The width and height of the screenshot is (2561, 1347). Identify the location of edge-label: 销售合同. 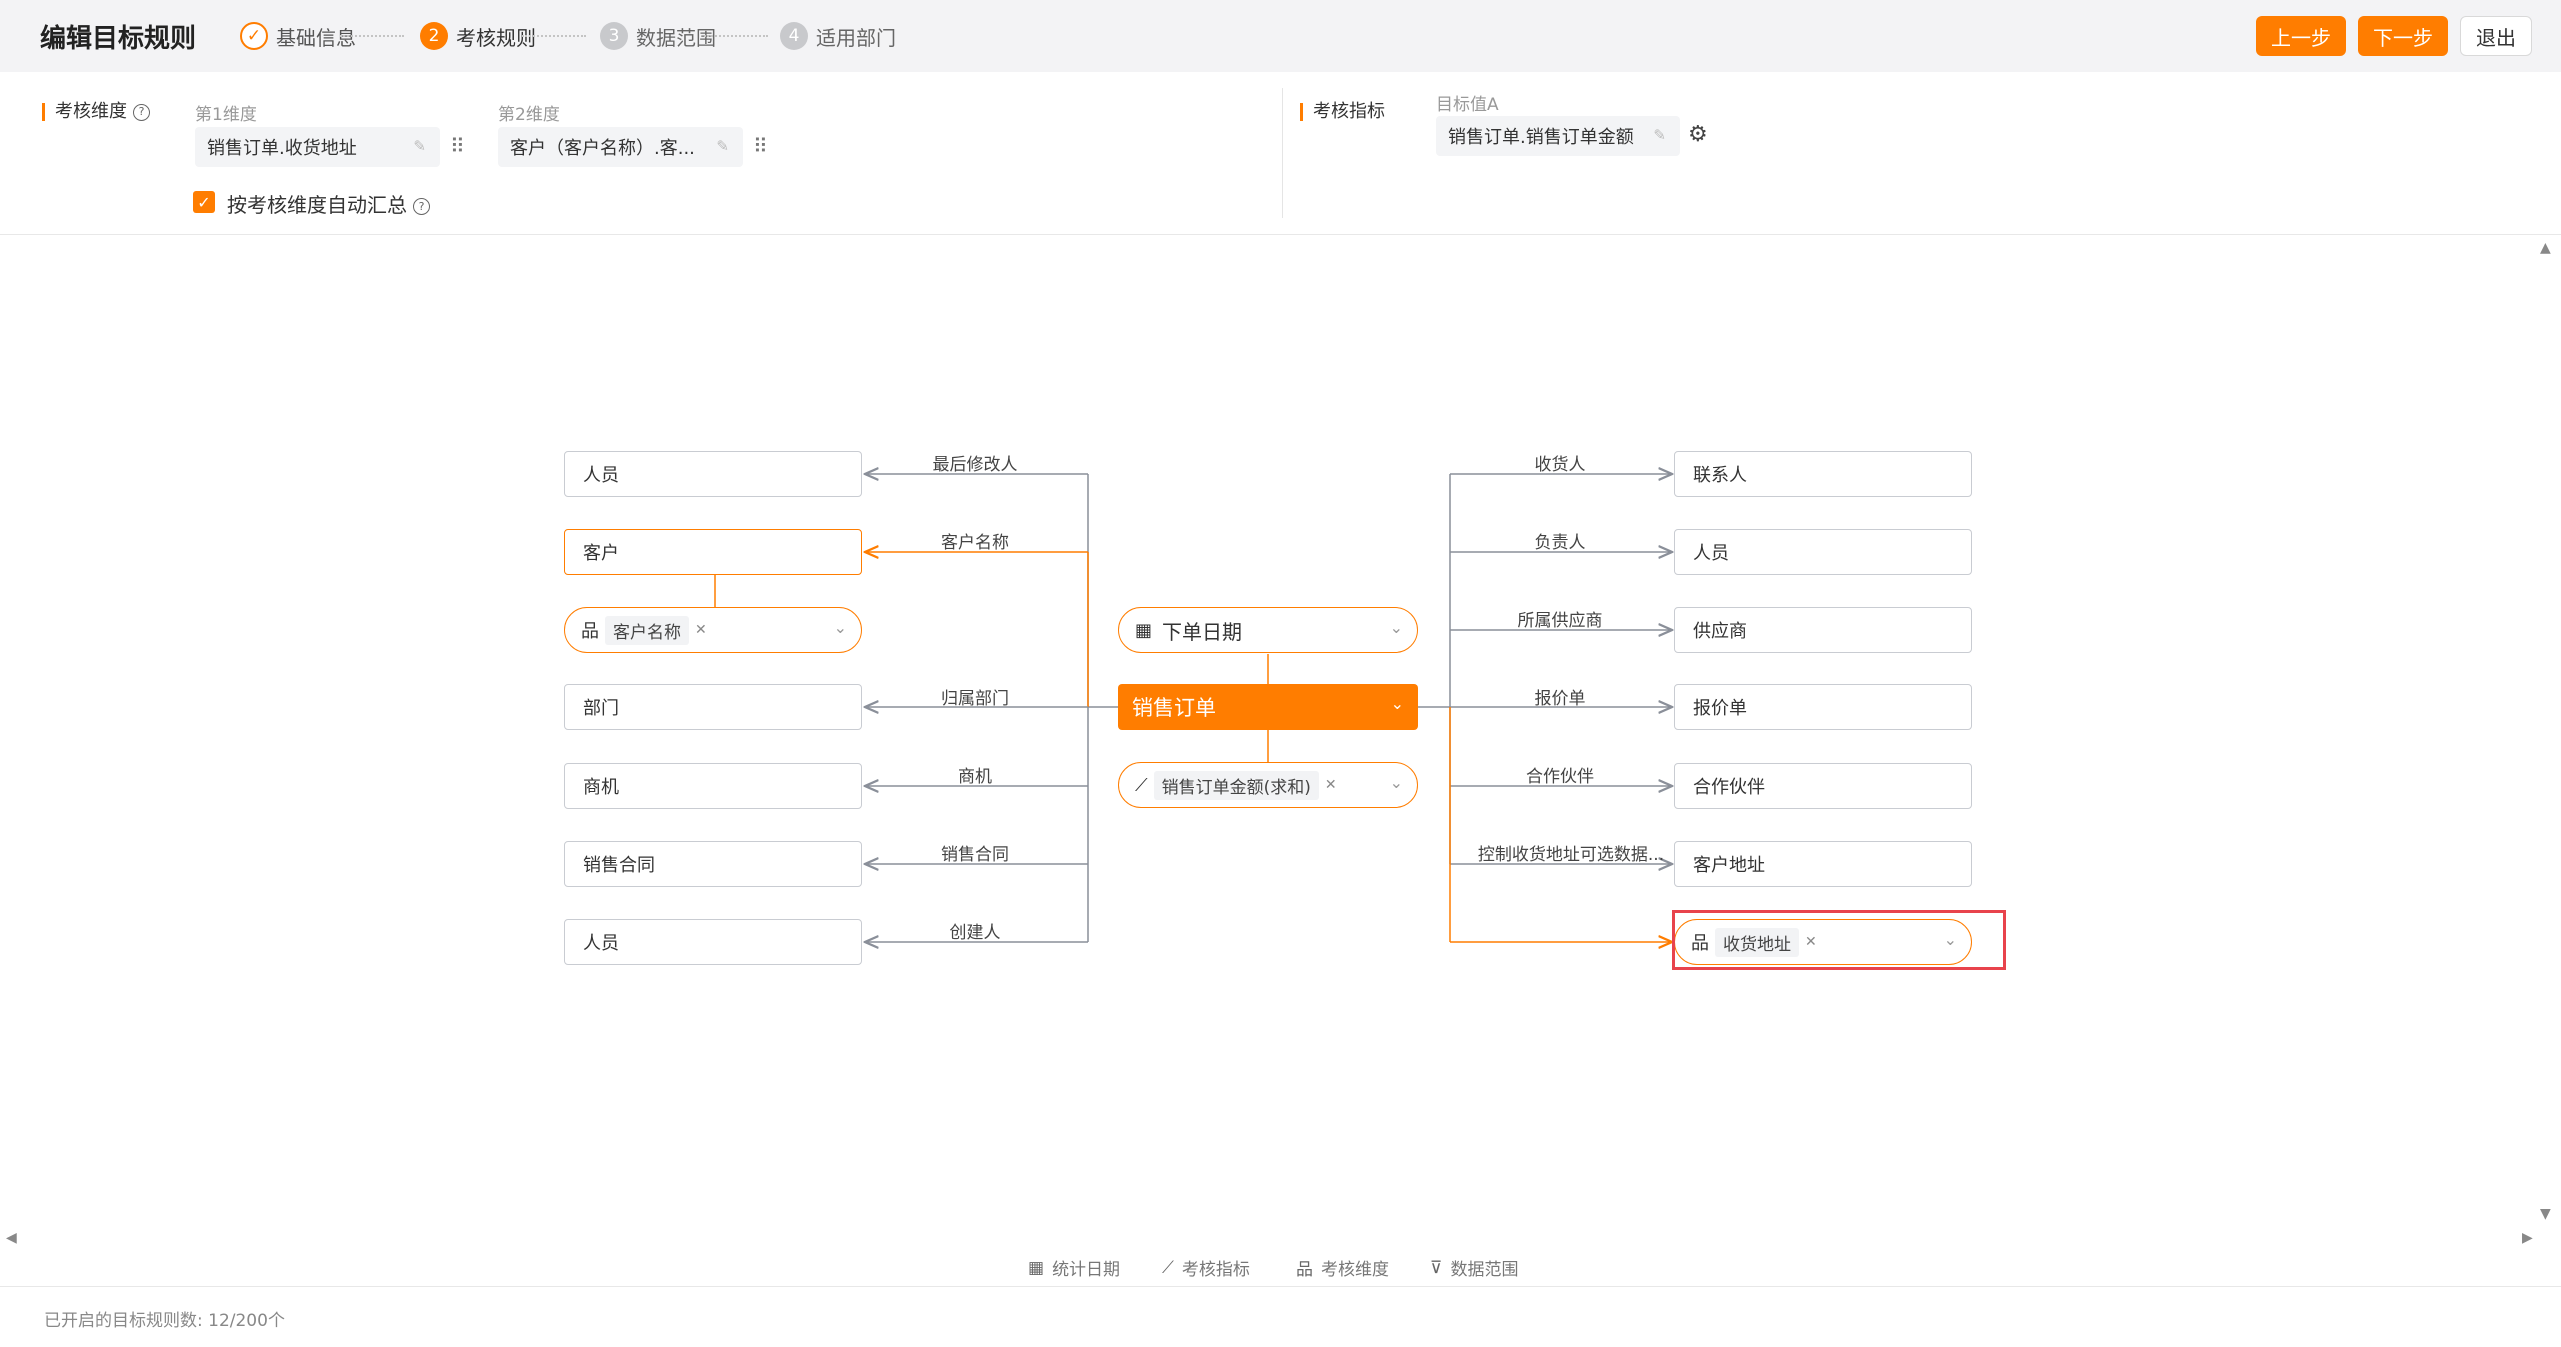
(975, 855).